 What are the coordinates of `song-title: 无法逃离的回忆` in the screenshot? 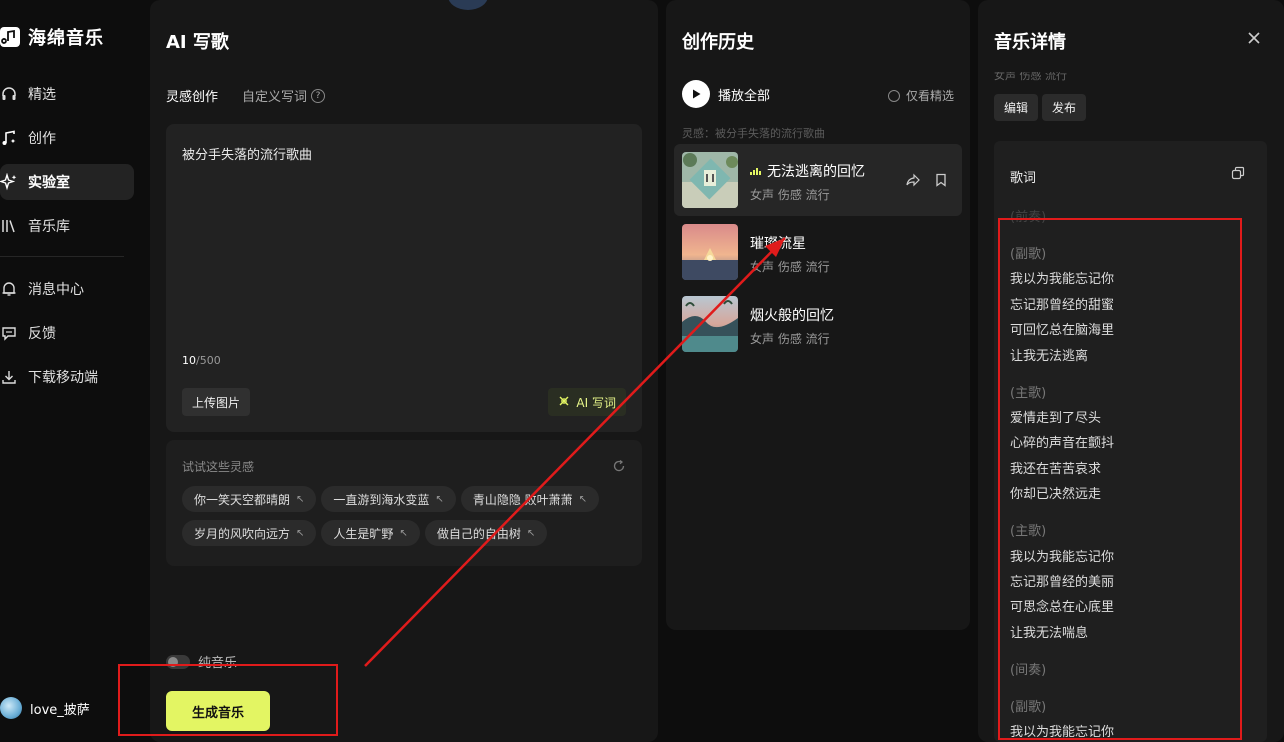 It's located at (807, 171).